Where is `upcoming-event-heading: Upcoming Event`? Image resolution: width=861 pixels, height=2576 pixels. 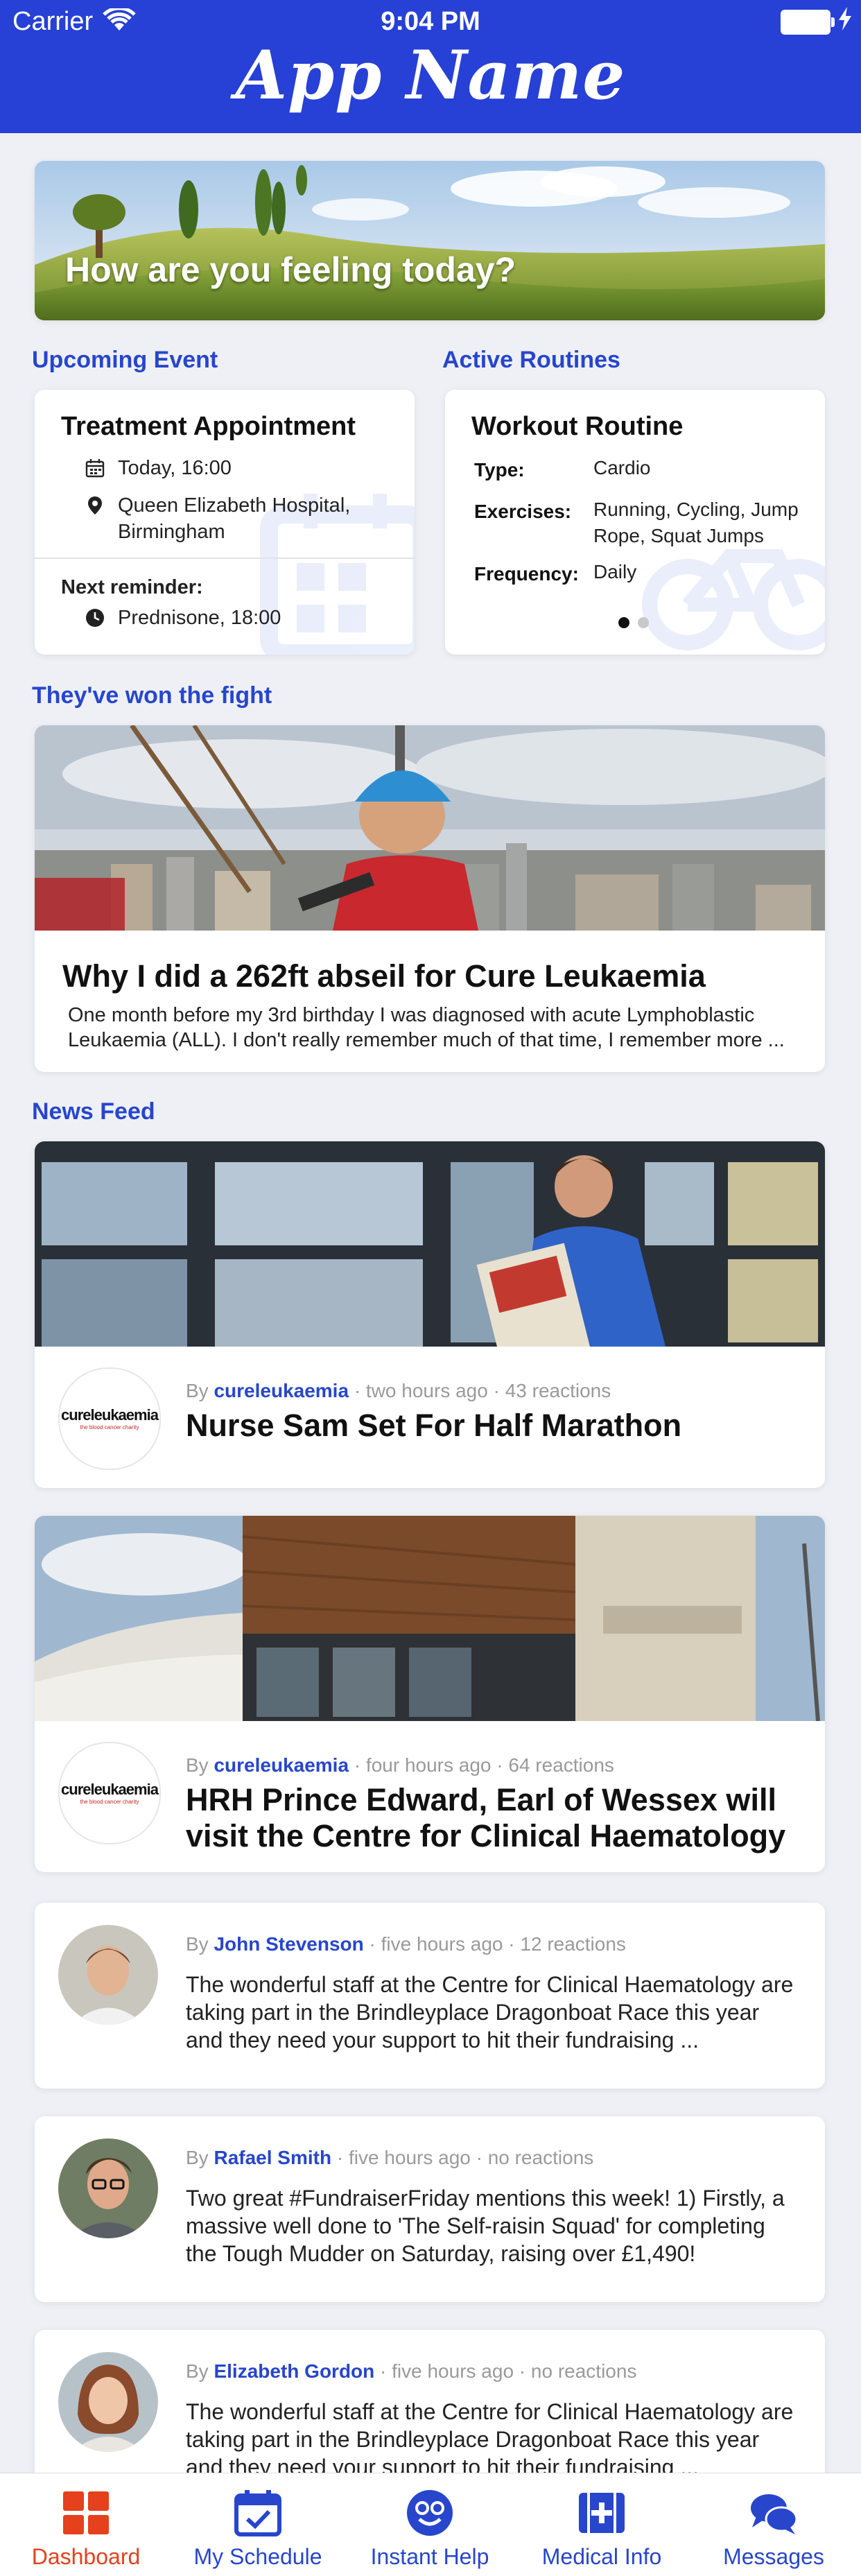
upcoming-event-heading: Upcoming Event is located at coordinates (125, 360).